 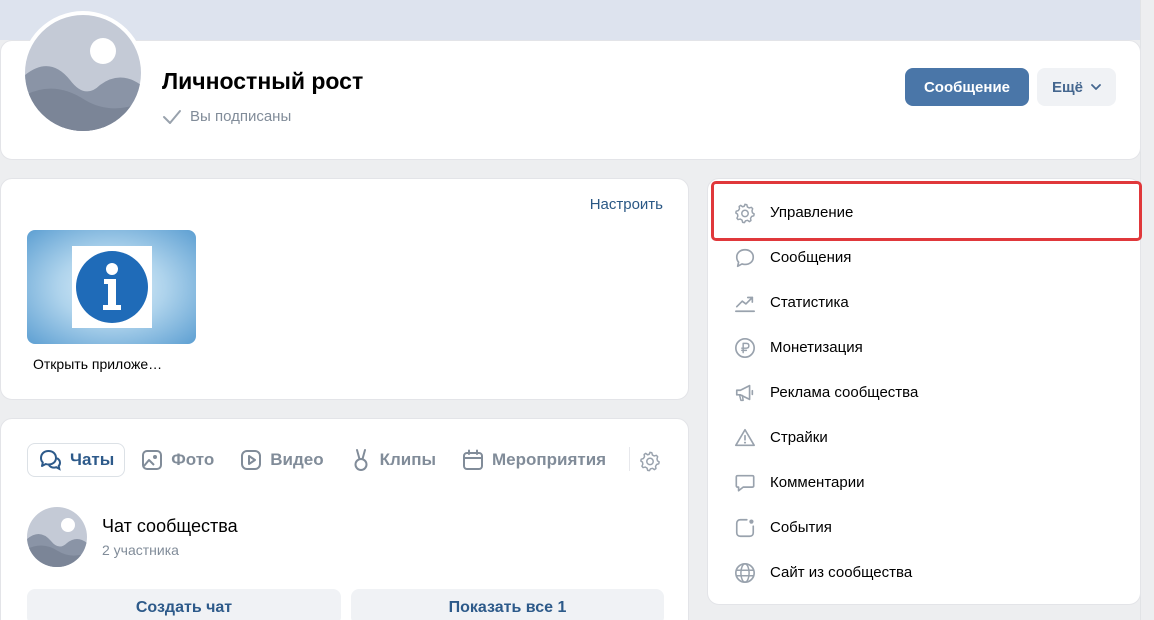 I want to click on menu-item-strikes: Страйки, so click(x=925, y=437).